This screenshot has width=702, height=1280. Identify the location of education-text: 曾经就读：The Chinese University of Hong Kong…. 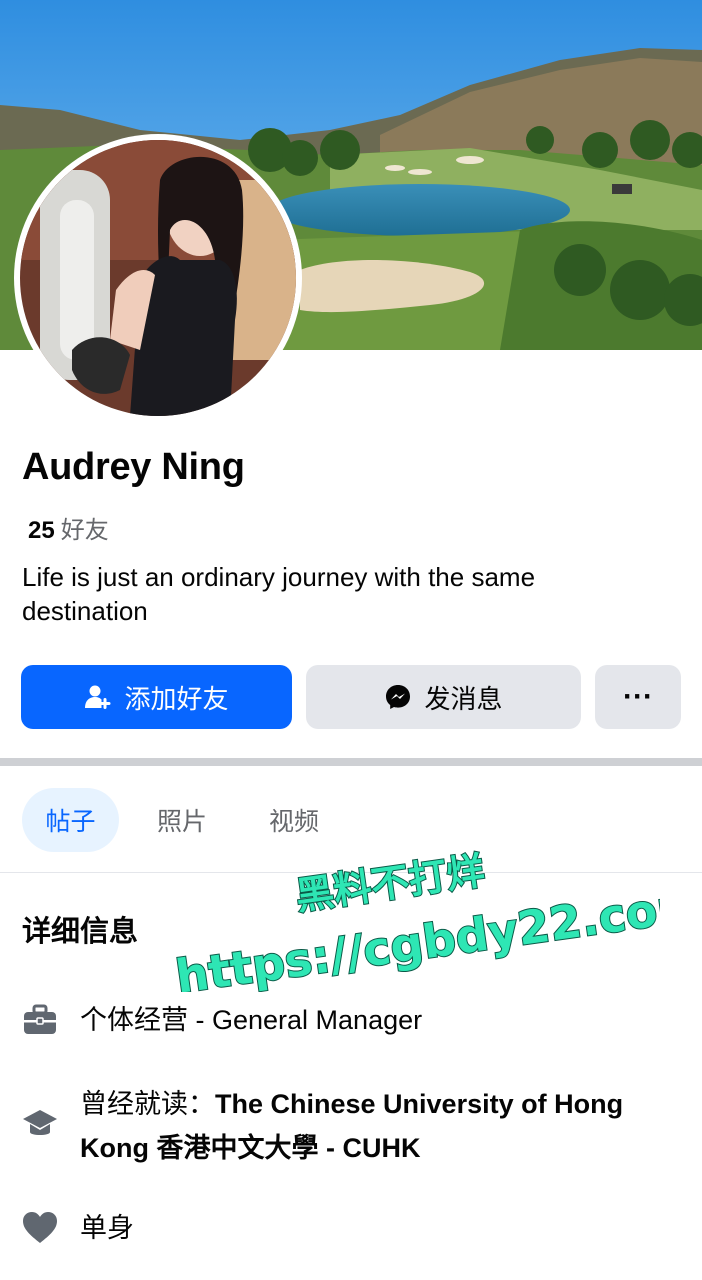
(360, 1126).